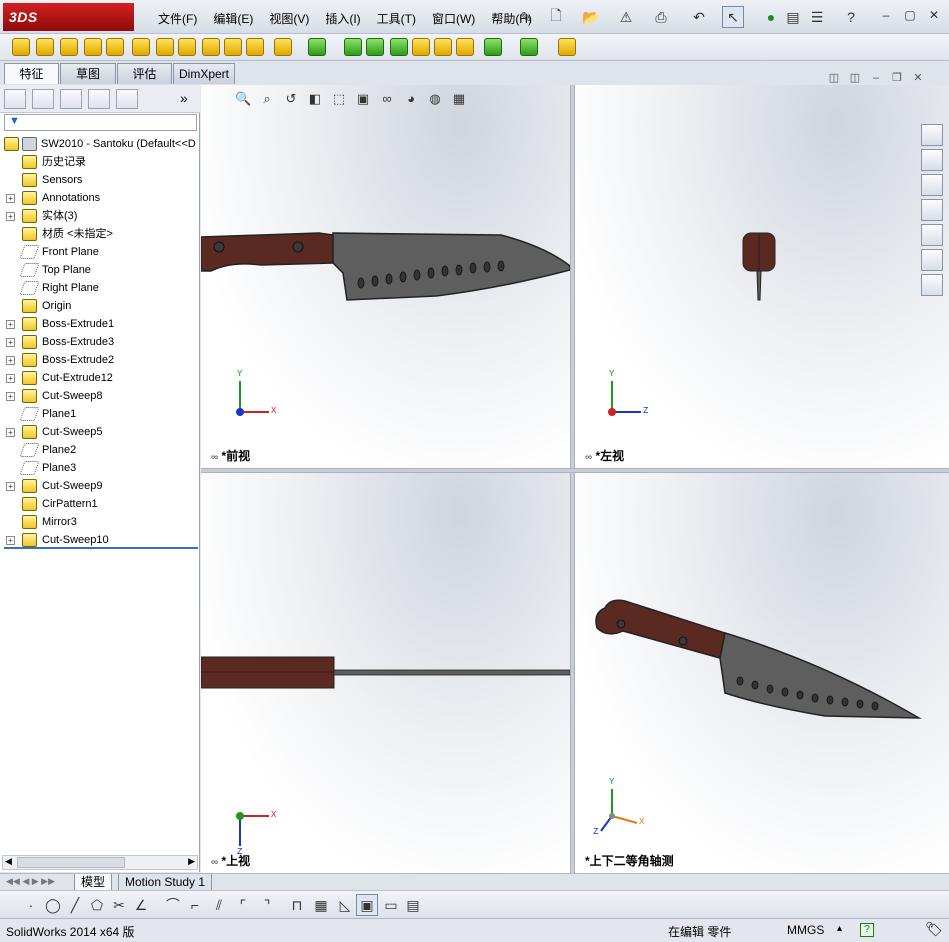 The width and height of the screenshot is (949, 942). Describe the element at coordinates (211, 47) in the screenshot. I see `swept-cut-icon` at that location.